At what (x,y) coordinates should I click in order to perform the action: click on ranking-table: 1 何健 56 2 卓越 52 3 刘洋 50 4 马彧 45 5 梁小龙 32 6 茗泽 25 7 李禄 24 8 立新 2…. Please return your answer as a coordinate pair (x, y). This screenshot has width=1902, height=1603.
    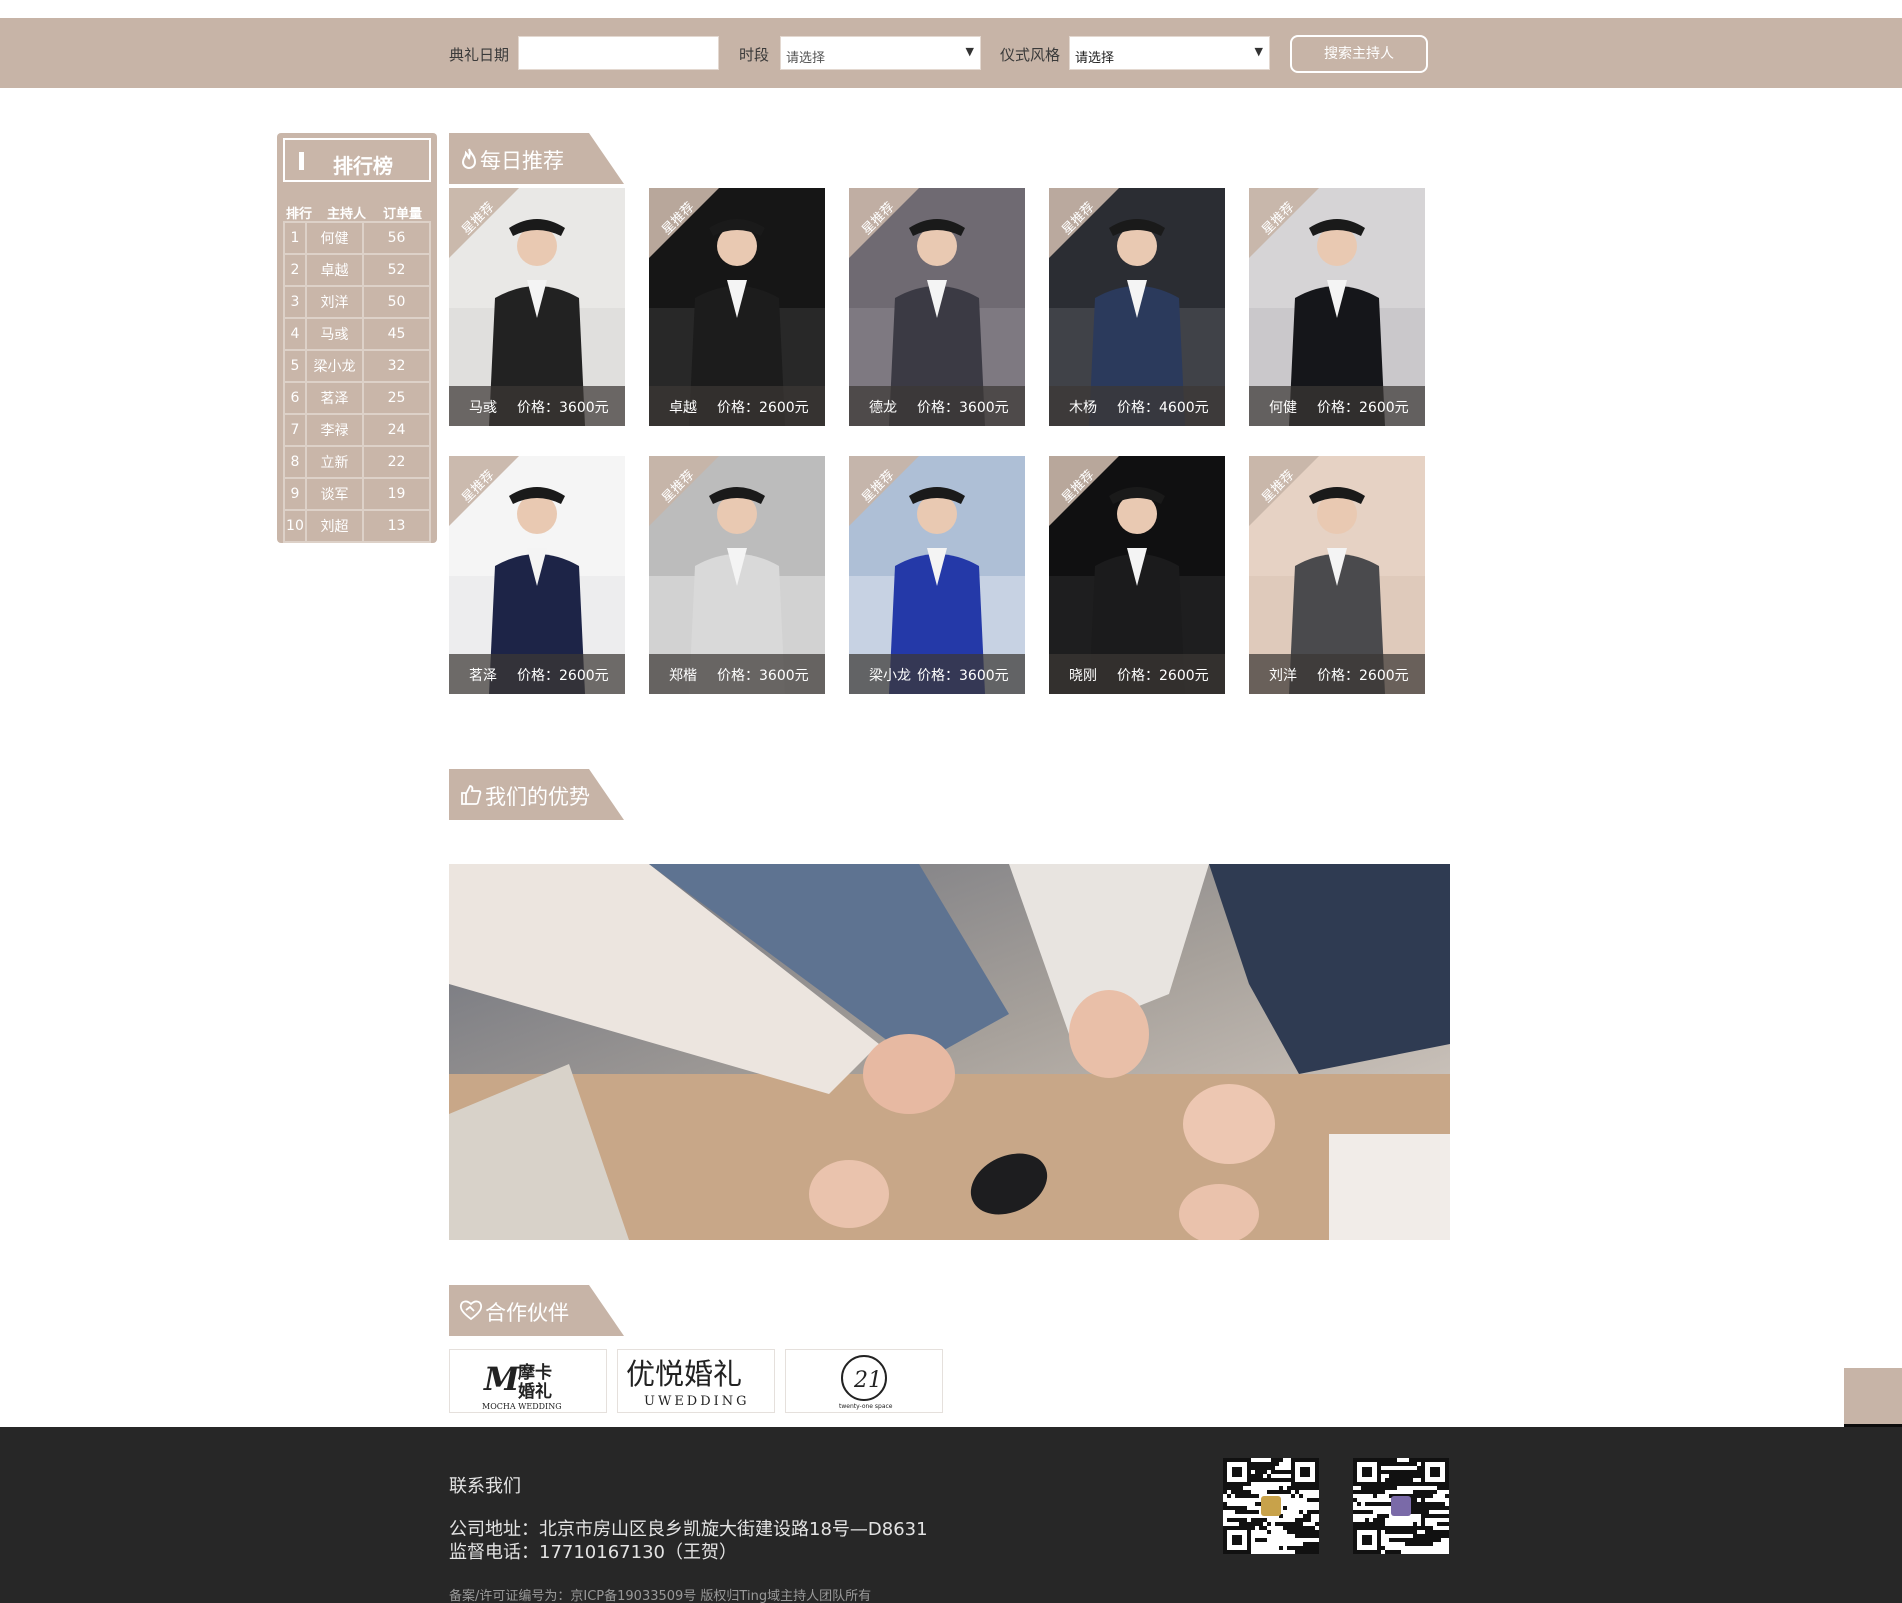
    Looking at the image, I should click on (357, 382).